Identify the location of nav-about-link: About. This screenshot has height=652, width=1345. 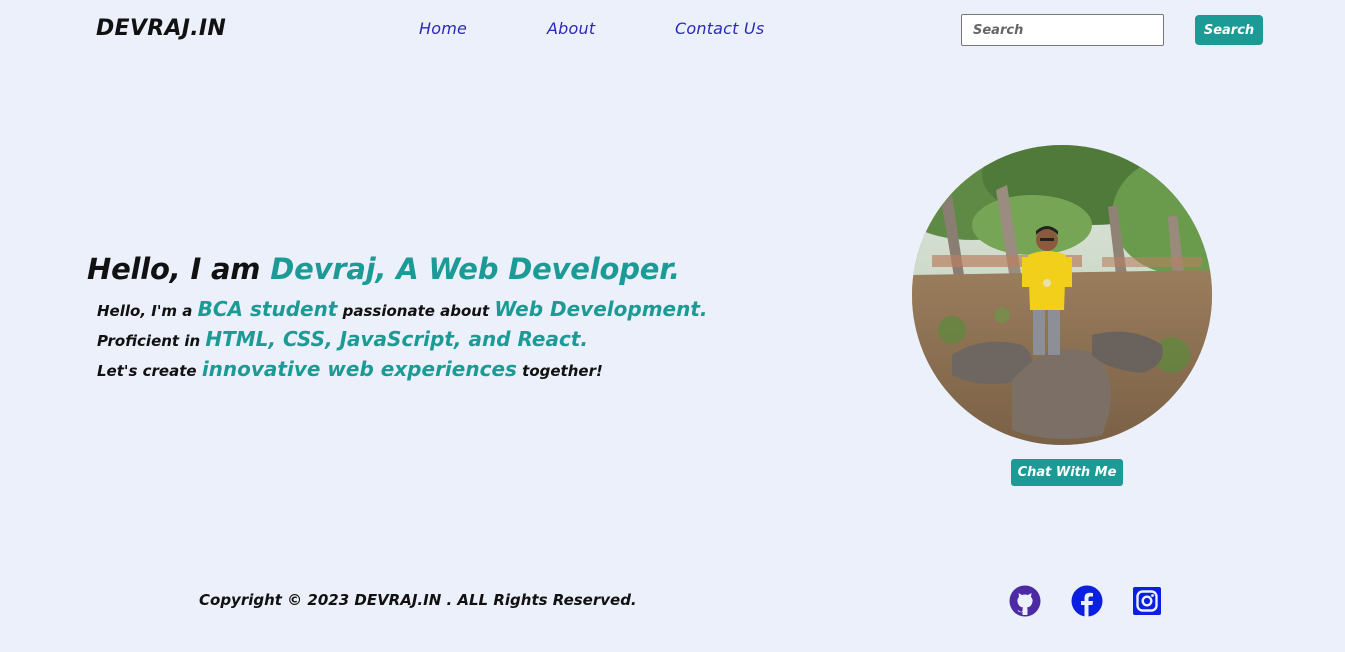
(611, 28).